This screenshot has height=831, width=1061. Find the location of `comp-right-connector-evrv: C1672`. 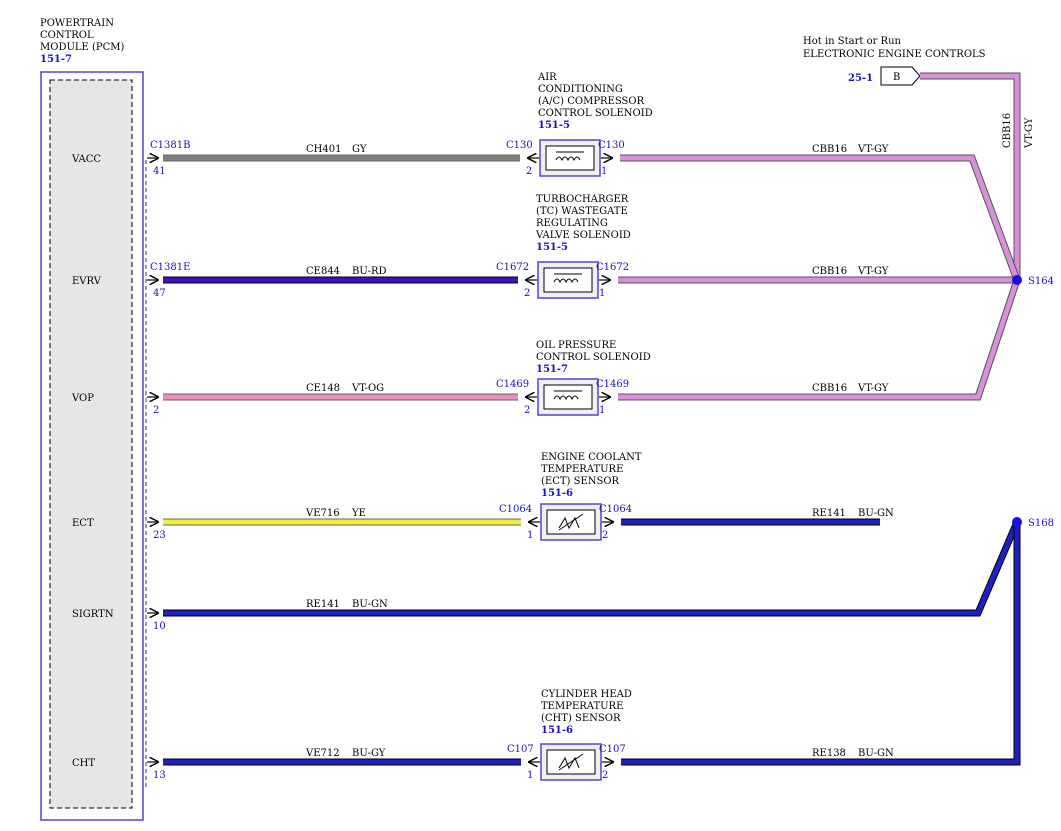

comp-right-connector-evrv: C1672 is located at coordinates (612, 267).